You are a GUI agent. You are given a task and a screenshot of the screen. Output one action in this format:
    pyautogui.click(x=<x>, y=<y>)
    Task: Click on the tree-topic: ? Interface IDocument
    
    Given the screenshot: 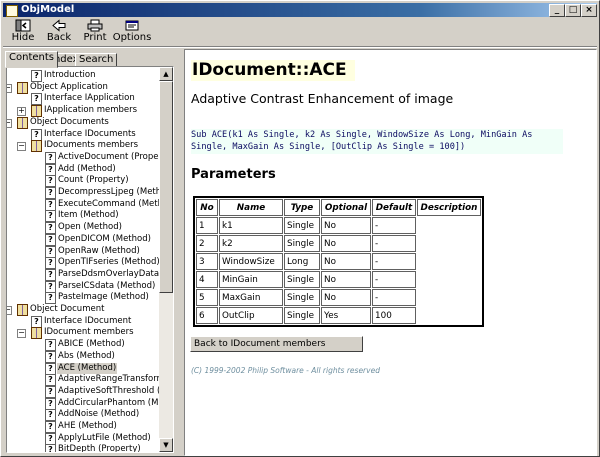 What is the action you would take?
    pyautogui.click(x=83, y=321)
    